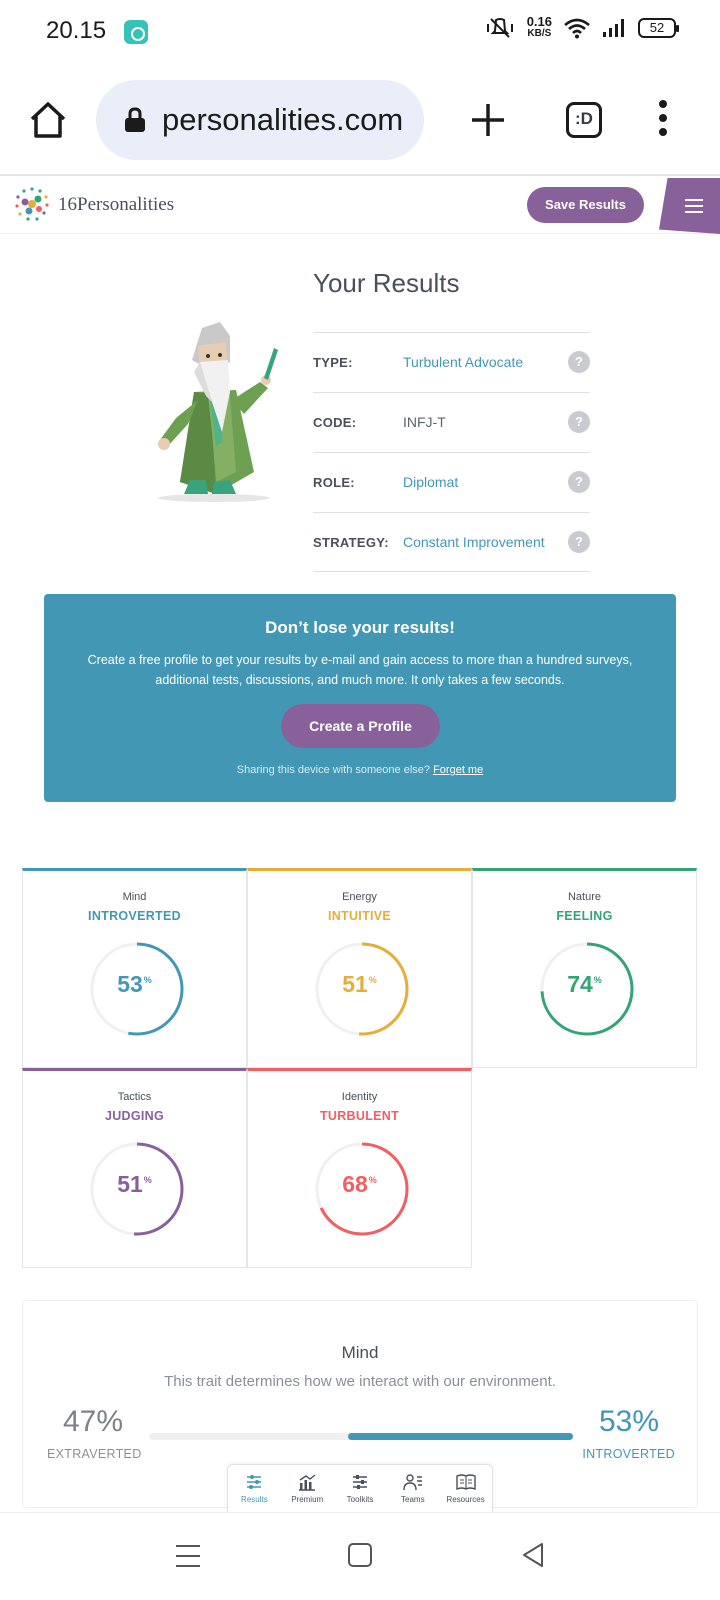  What do you see at coordinates (465, 1499) in the screenshot?
I see `nav-label: Resources` at bounding box center [465, 1499].